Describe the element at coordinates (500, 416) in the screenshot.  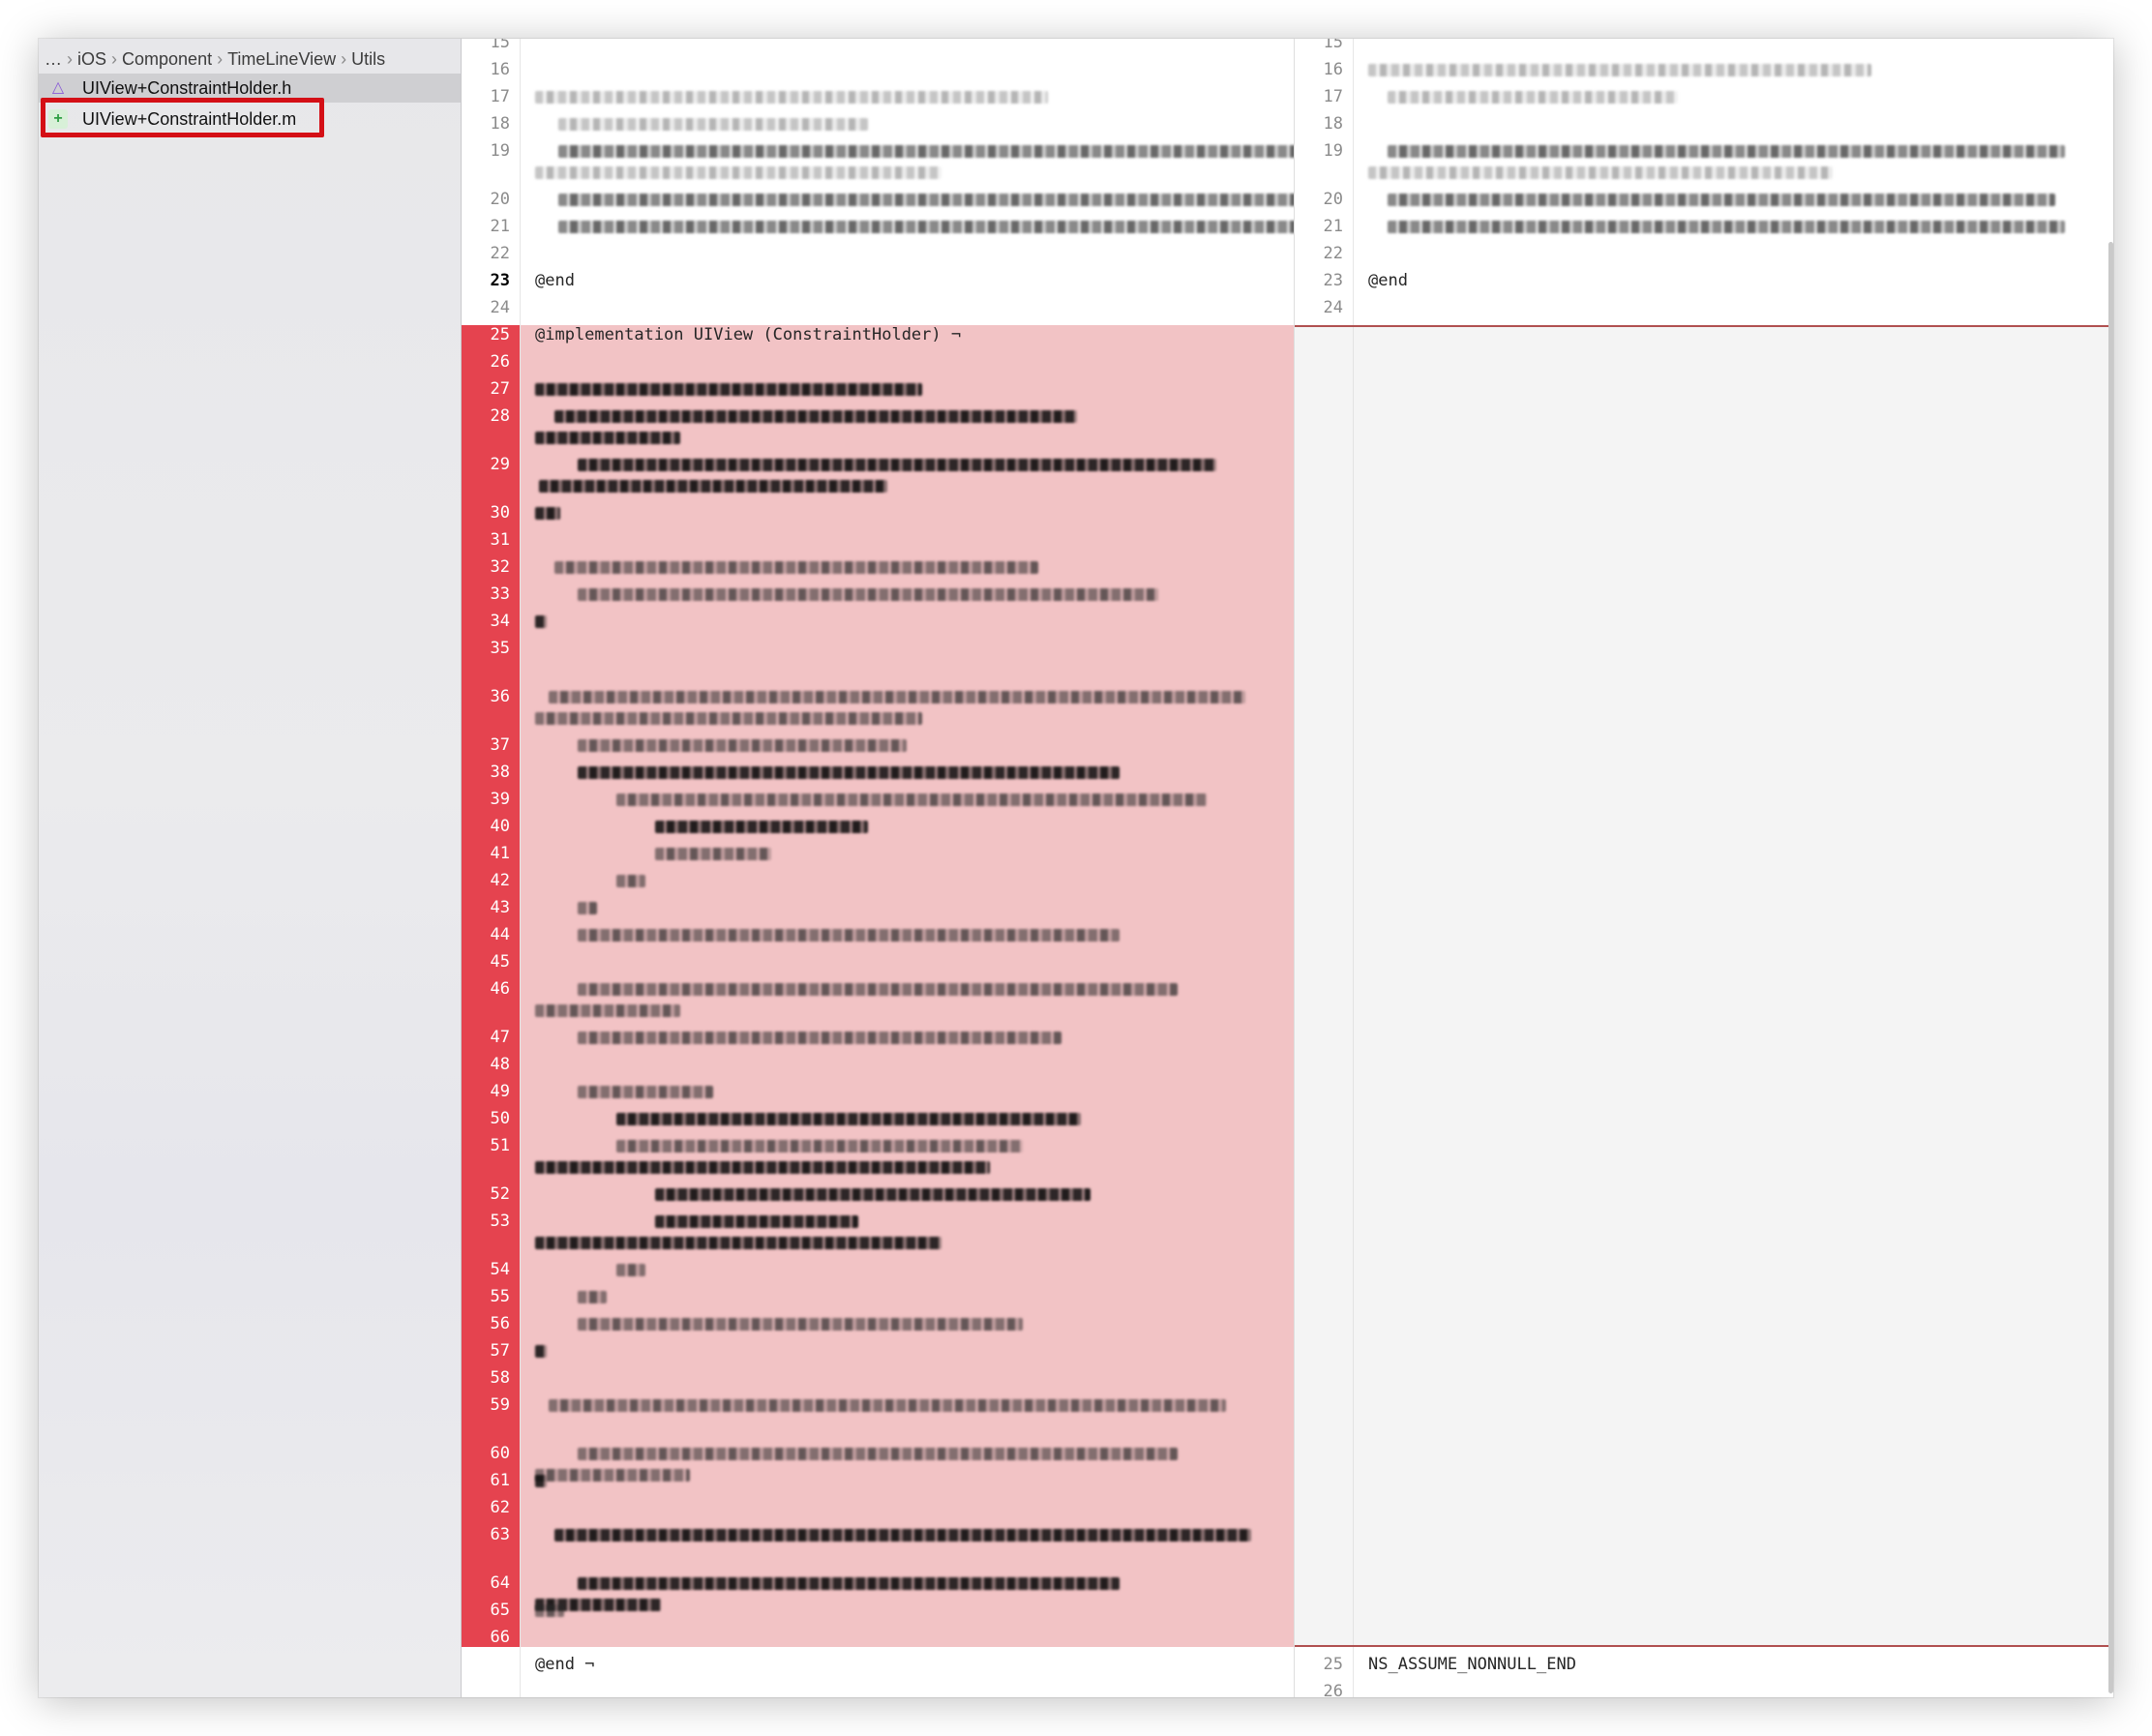
I see `line-number: 28` at that location.